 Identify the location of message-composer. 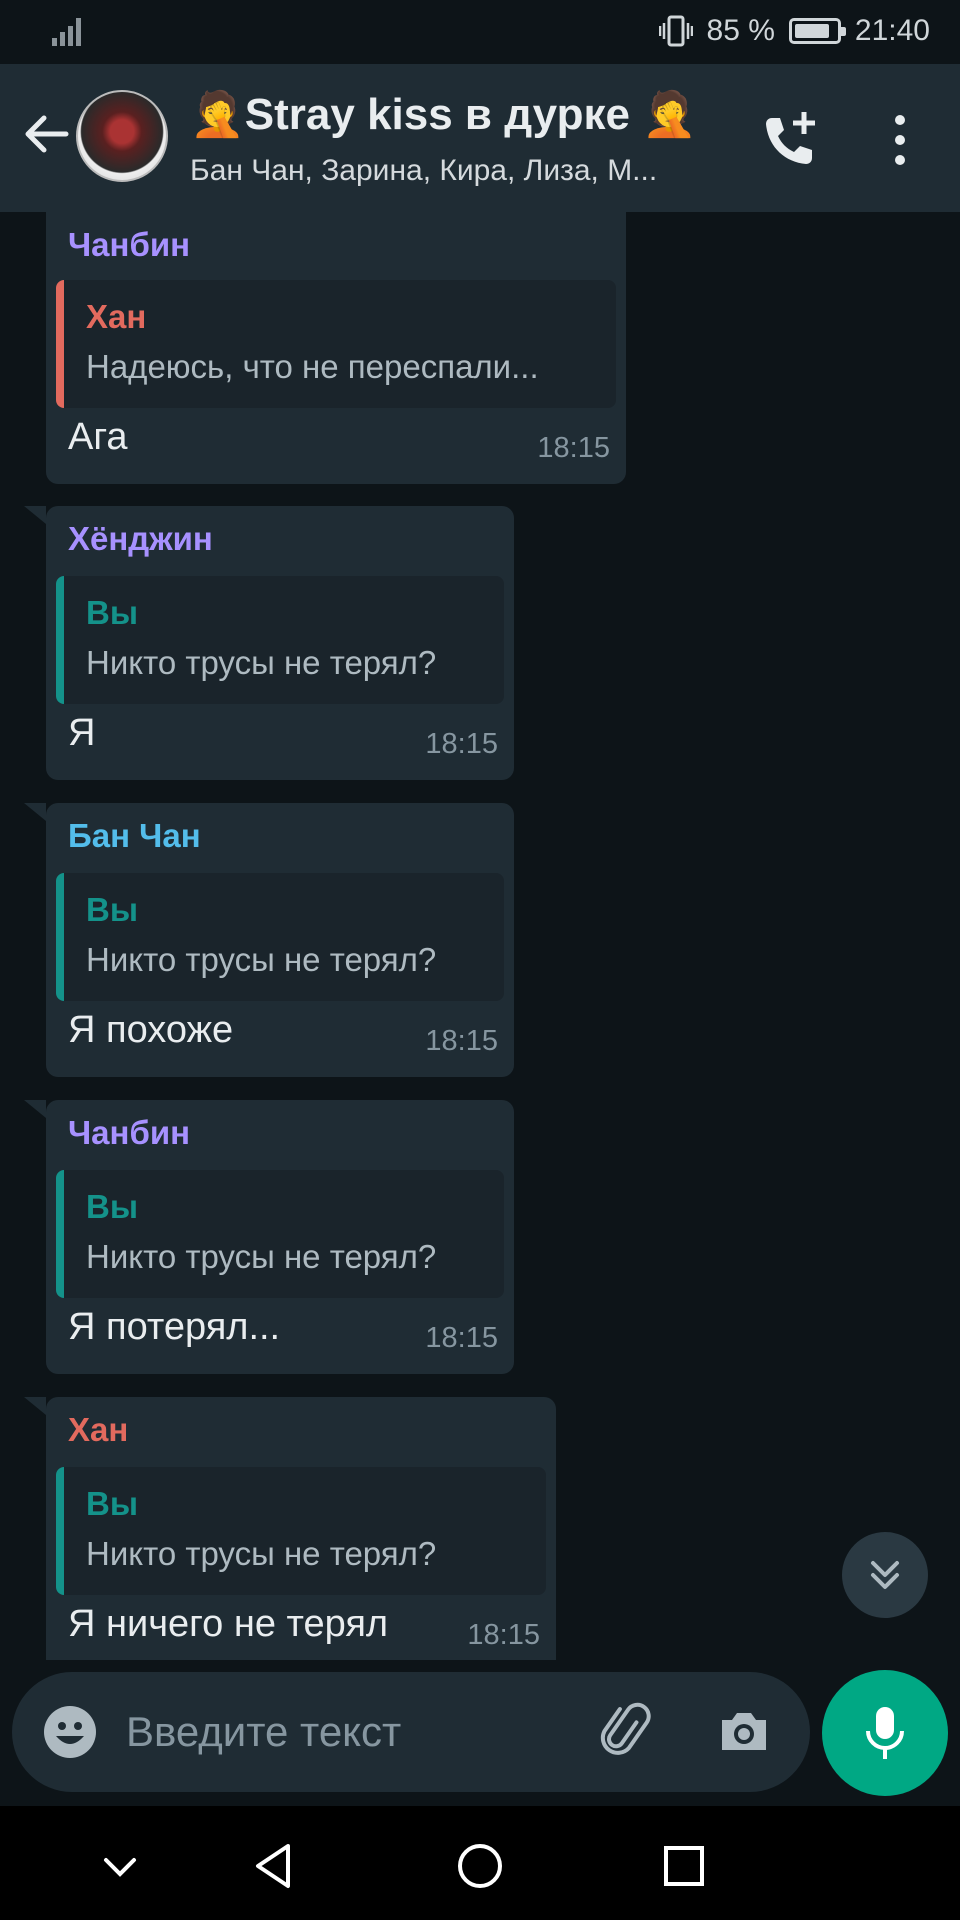
(411, 1732).